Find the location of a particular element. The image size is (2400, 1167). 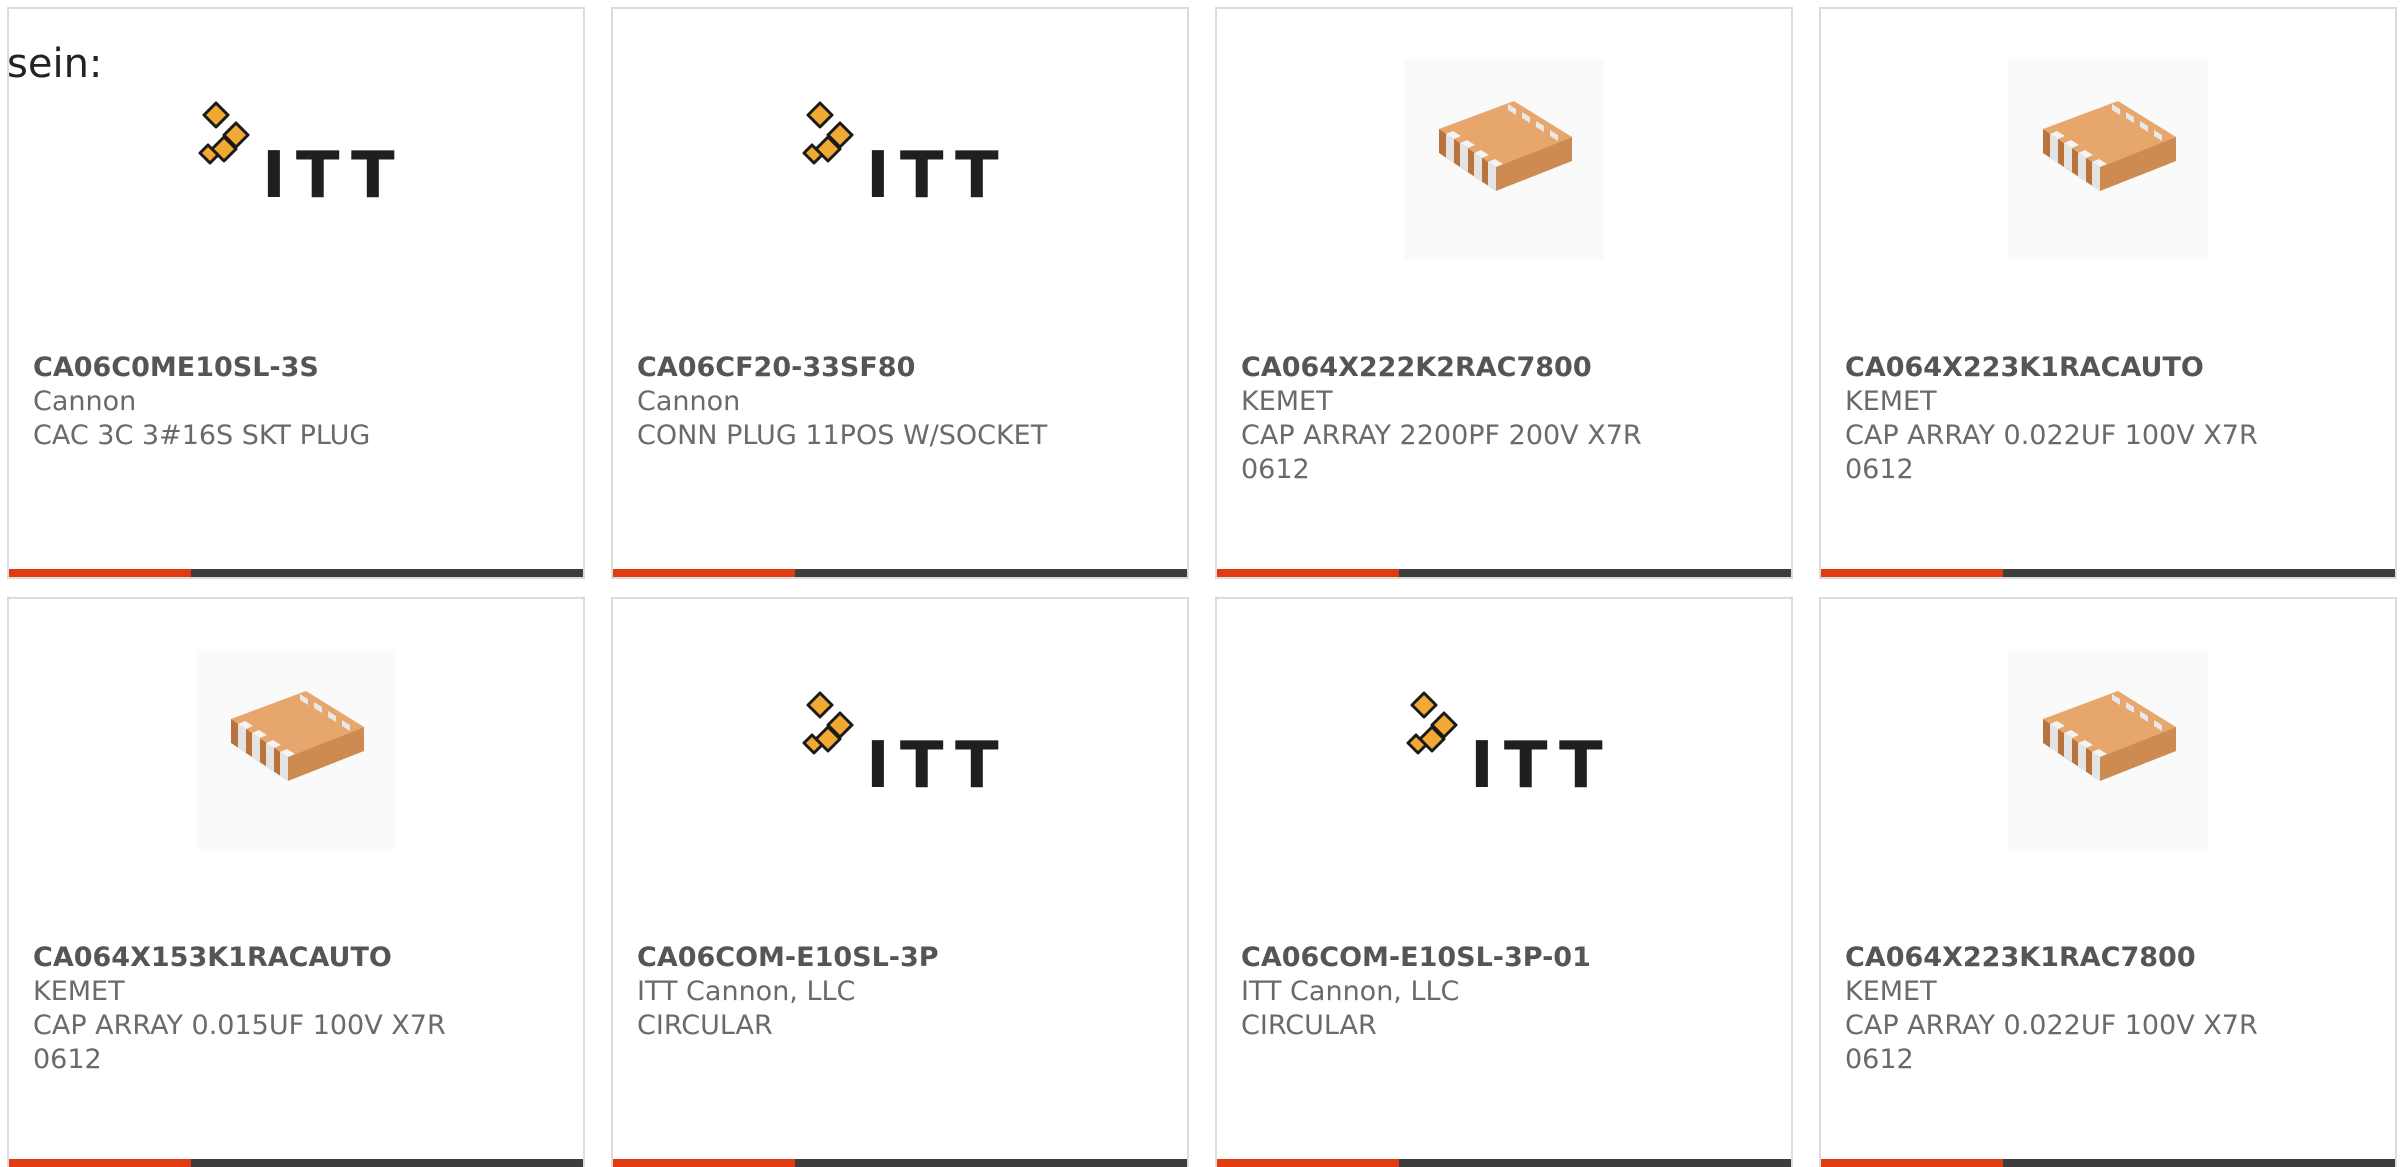

part-number: CA064X223K1RACAUTO is located at coordinates (2108, 368).